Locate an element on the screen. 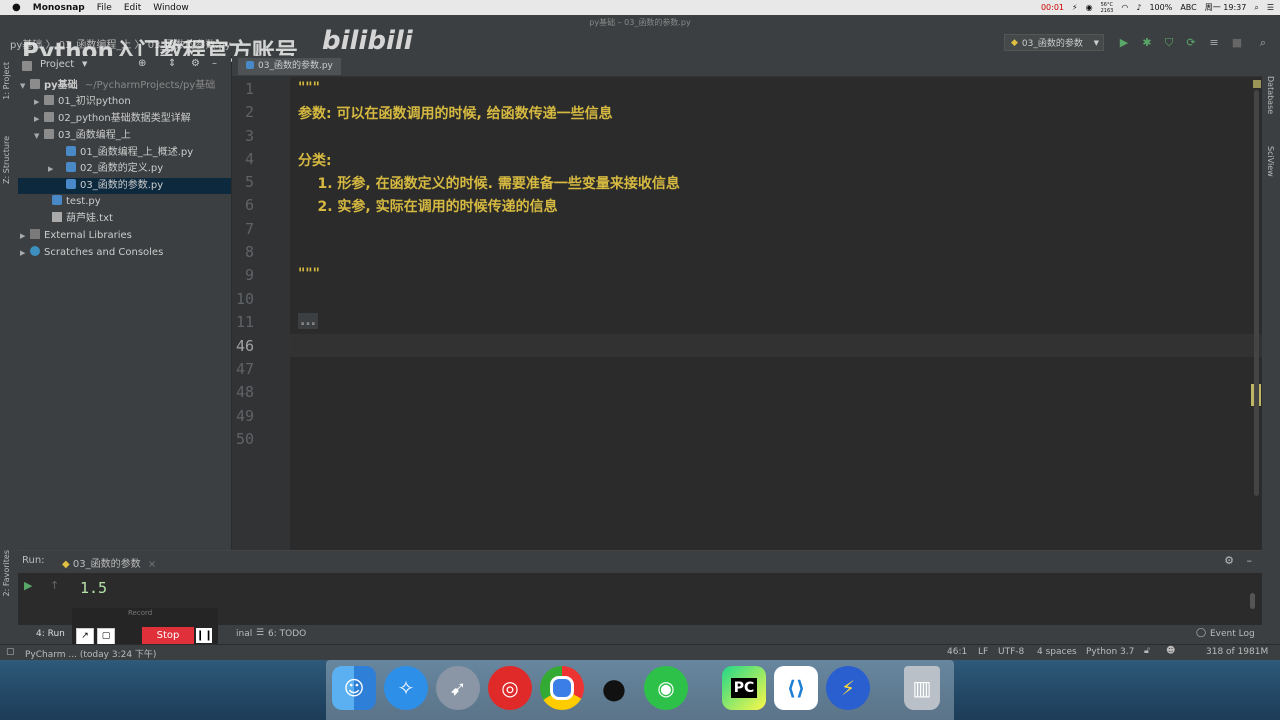  debug-icon: ✱ is located at coordinates (1147, 43).